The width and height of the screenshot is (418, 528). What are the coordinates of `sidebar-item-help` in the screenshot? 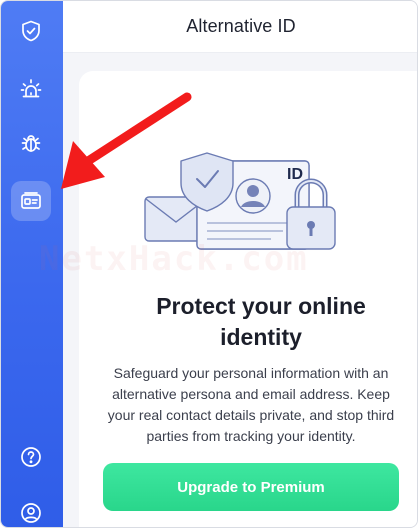 It's located at (31, 457).